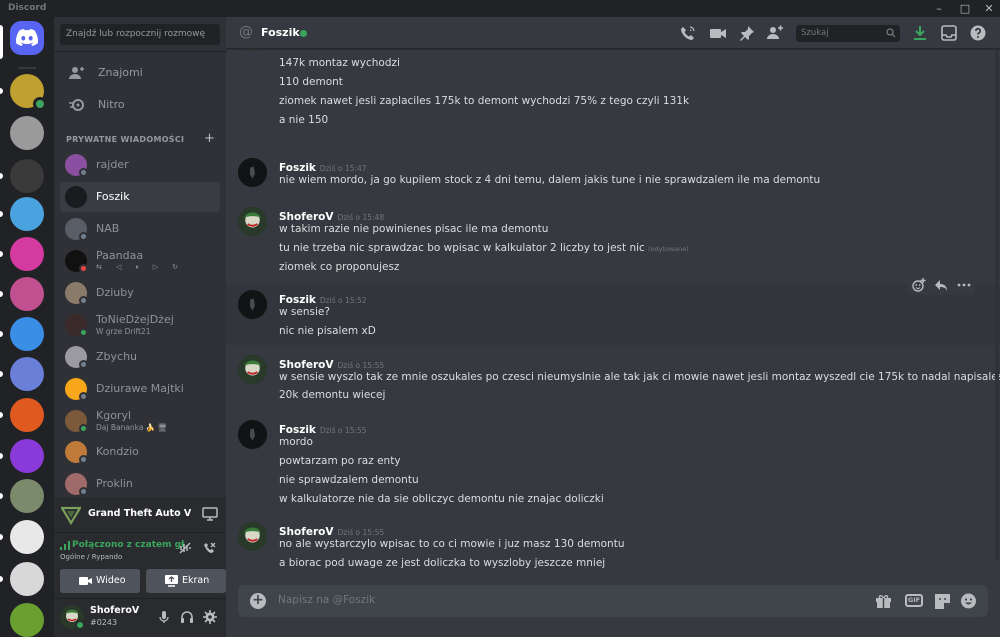 This screenshot has height=637, width=1000. What do you see at coordinates (99, 267) in the screenshot?
I see `media-control-icon: ⇆` at bounding box center [99, 267].